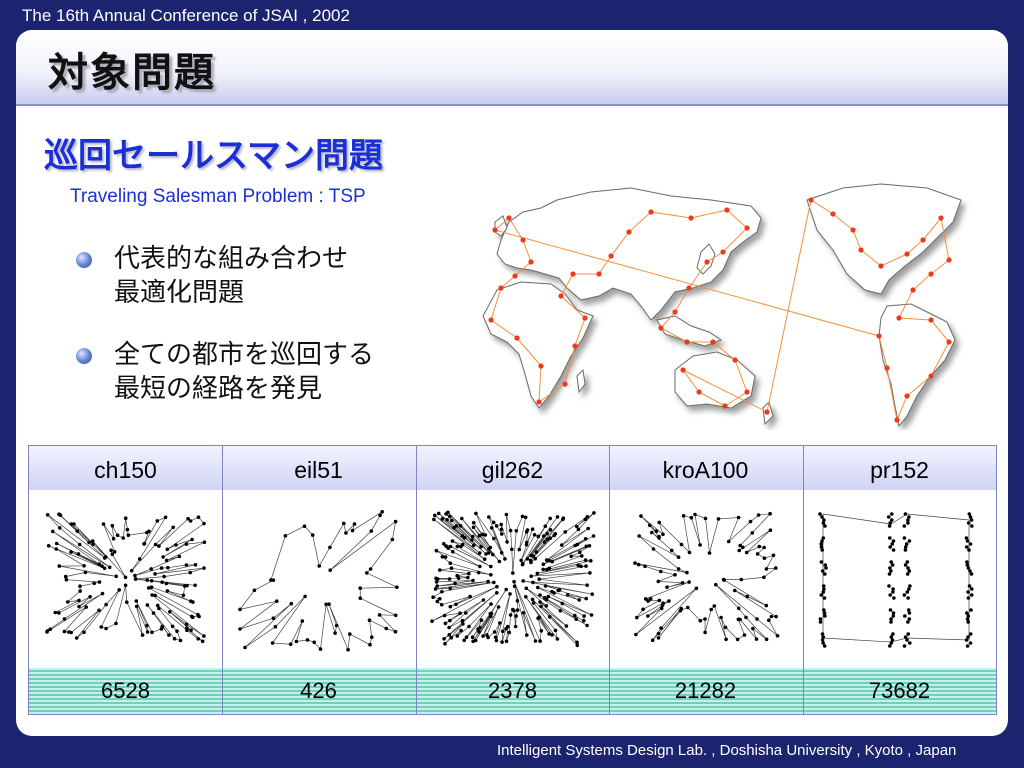  Describe the element at coordinates (705, 690) in the screenshot. I see `tour-length-kroa100: 21282` at that location.